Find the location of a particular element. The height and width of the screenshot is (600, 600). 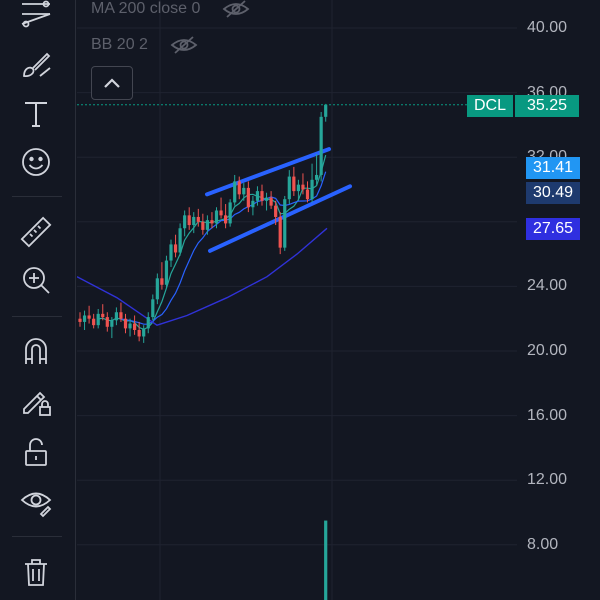

price-tick-label: 24.00 is located at coordinates (547, 286).